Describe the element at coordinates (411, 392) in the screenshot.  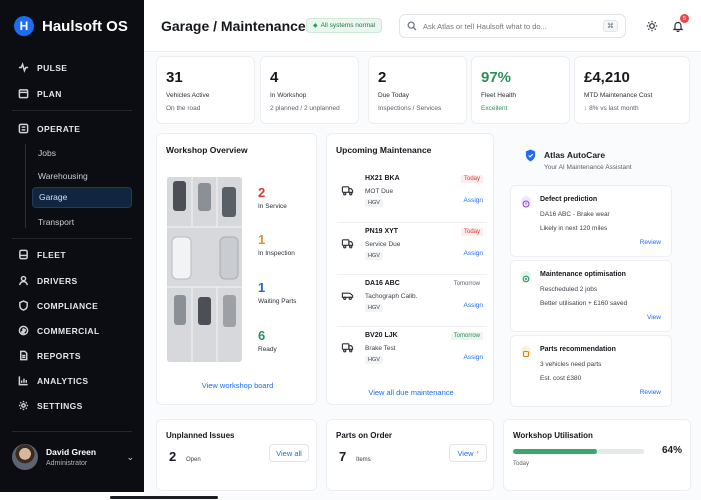
I see `view-all-maintenance-link: View all due maintenance` at that location.